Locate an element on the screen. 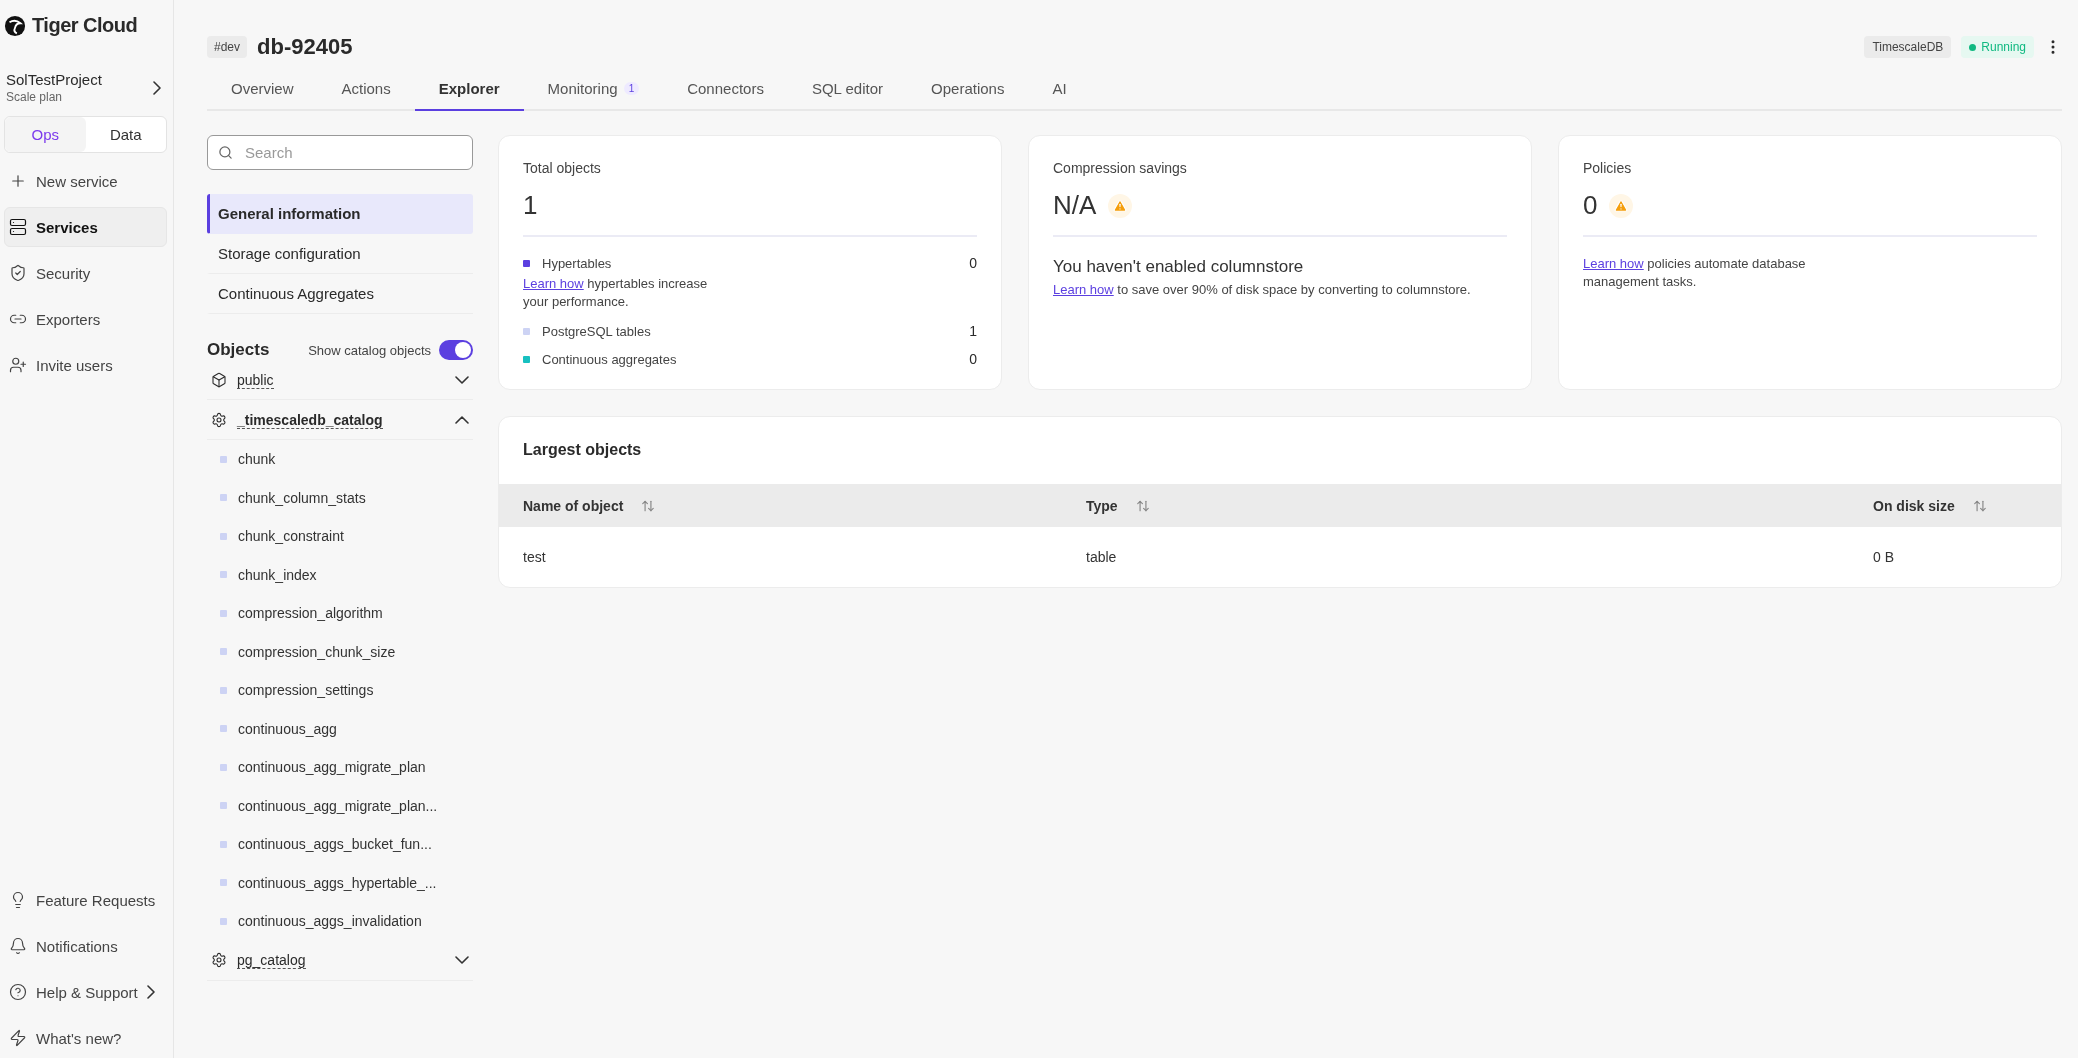  table-item: continuous_agg_migrate_plan is located at coordinates (340, 767).